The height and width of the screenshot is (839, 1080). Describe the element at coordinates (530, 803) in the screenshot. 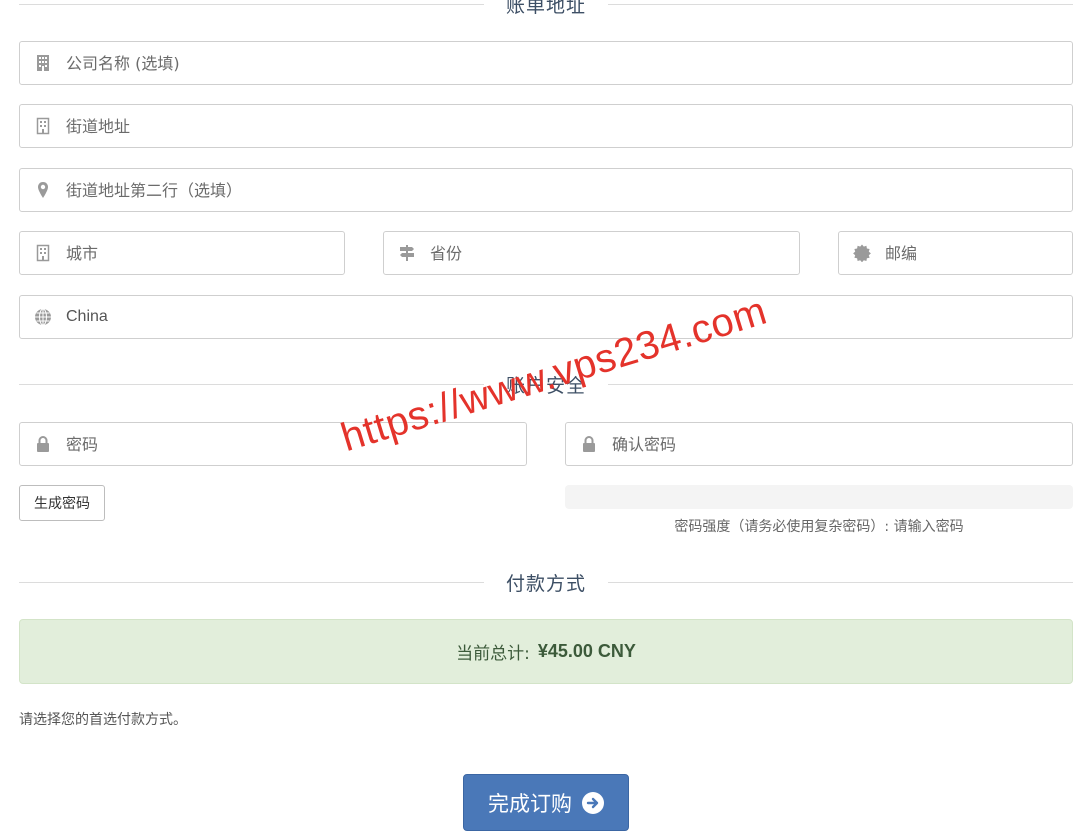

I see `complete-order-label: 完成订购` at that location.